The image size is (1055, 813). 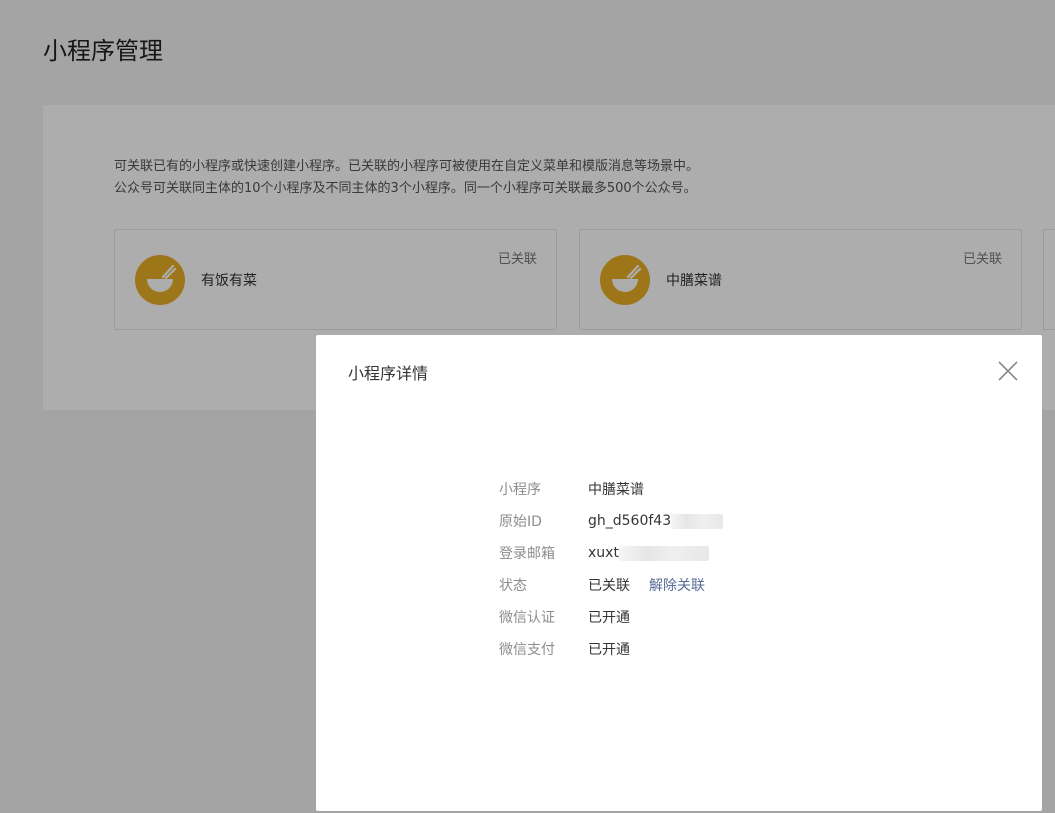 What do you see at coordinates (520, 522) in the screenshot?
I see `detail-label: 原始ID` at bounding box center [520, 522].